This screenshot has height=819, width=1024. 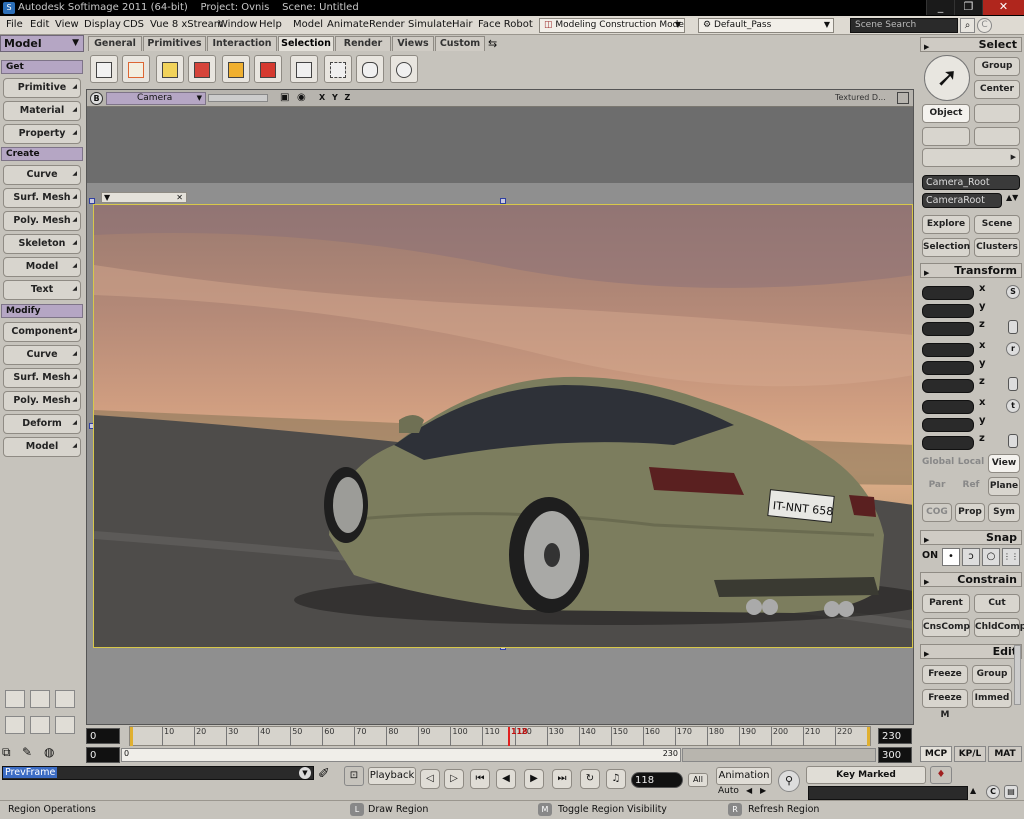 What do you see at coordinates (971, 182) in the screenshot?
I see `selection-name-field: Camera_Root` at bounding box center [971, 182].